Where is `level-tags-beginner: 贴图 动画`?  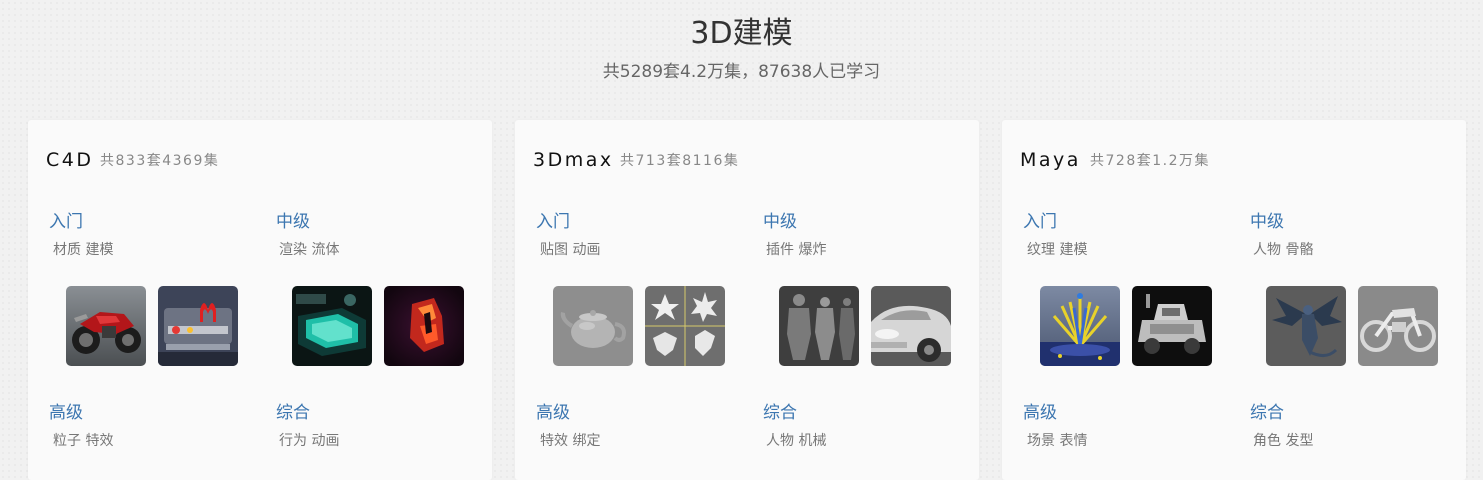 level-tags-beginner: 贴图 动画 is located at coordinates (570, 250).